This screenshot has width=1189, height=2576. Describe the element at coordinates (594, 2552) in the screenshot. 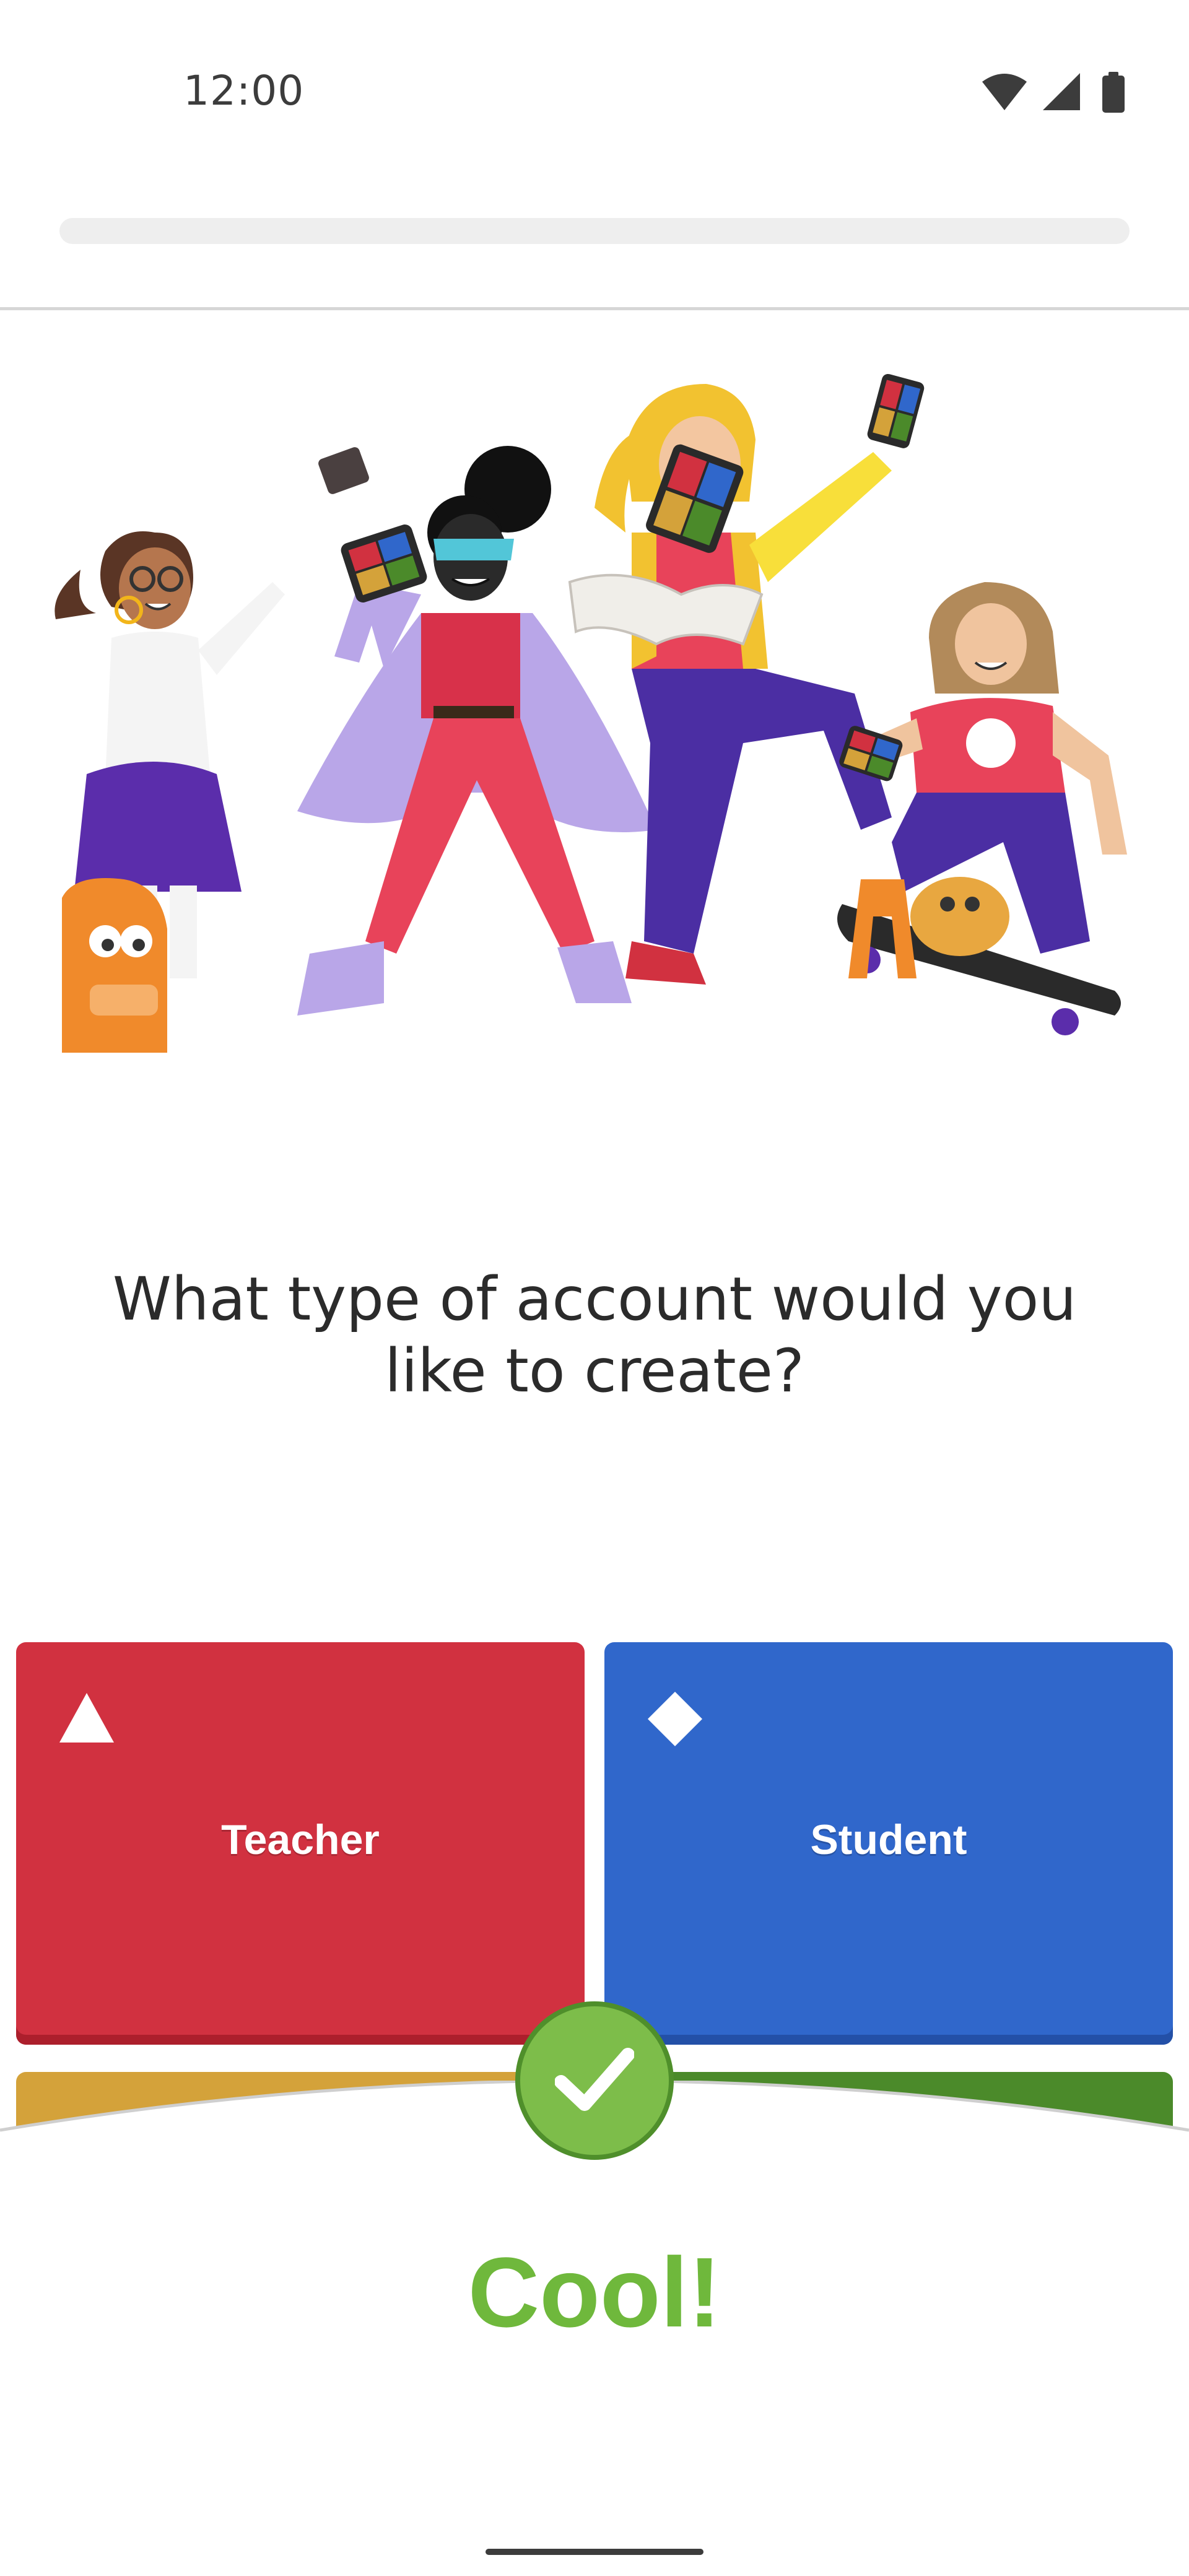

I see `home-indicator` at that location.